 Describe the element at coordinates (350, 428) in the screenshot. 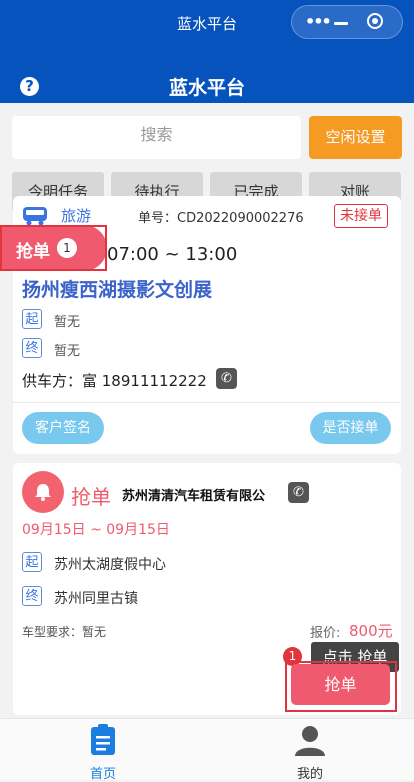

I see `accept-order-button: 是否接单` at that location.